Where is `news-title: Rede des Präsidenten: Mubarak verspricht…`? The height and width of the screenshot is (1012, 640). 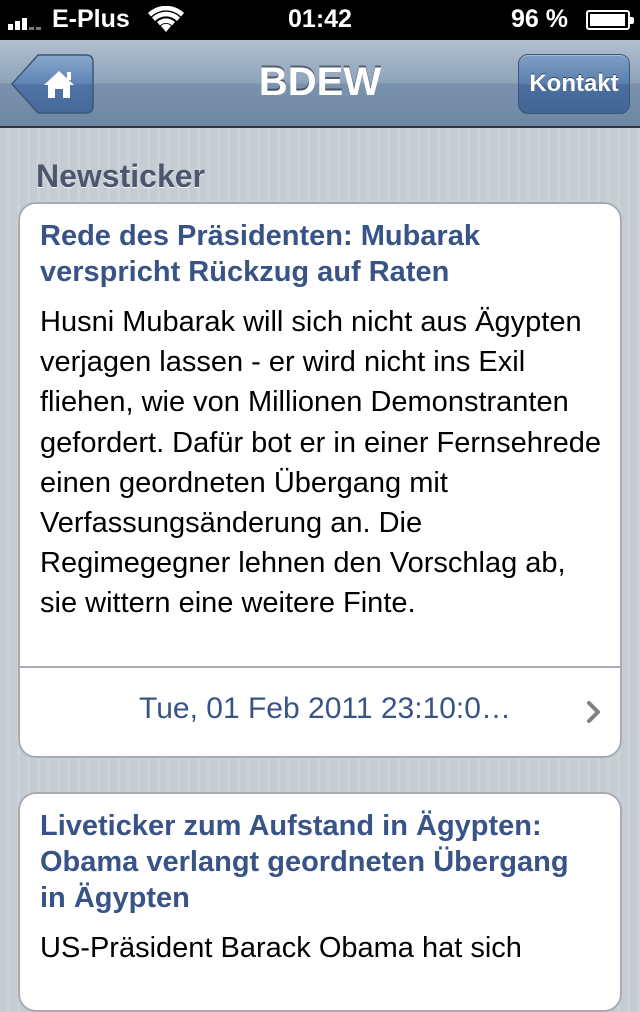
news-title: Rede des Präsidenten: Mubarak verspricht… is located at coordinates (320, 247).